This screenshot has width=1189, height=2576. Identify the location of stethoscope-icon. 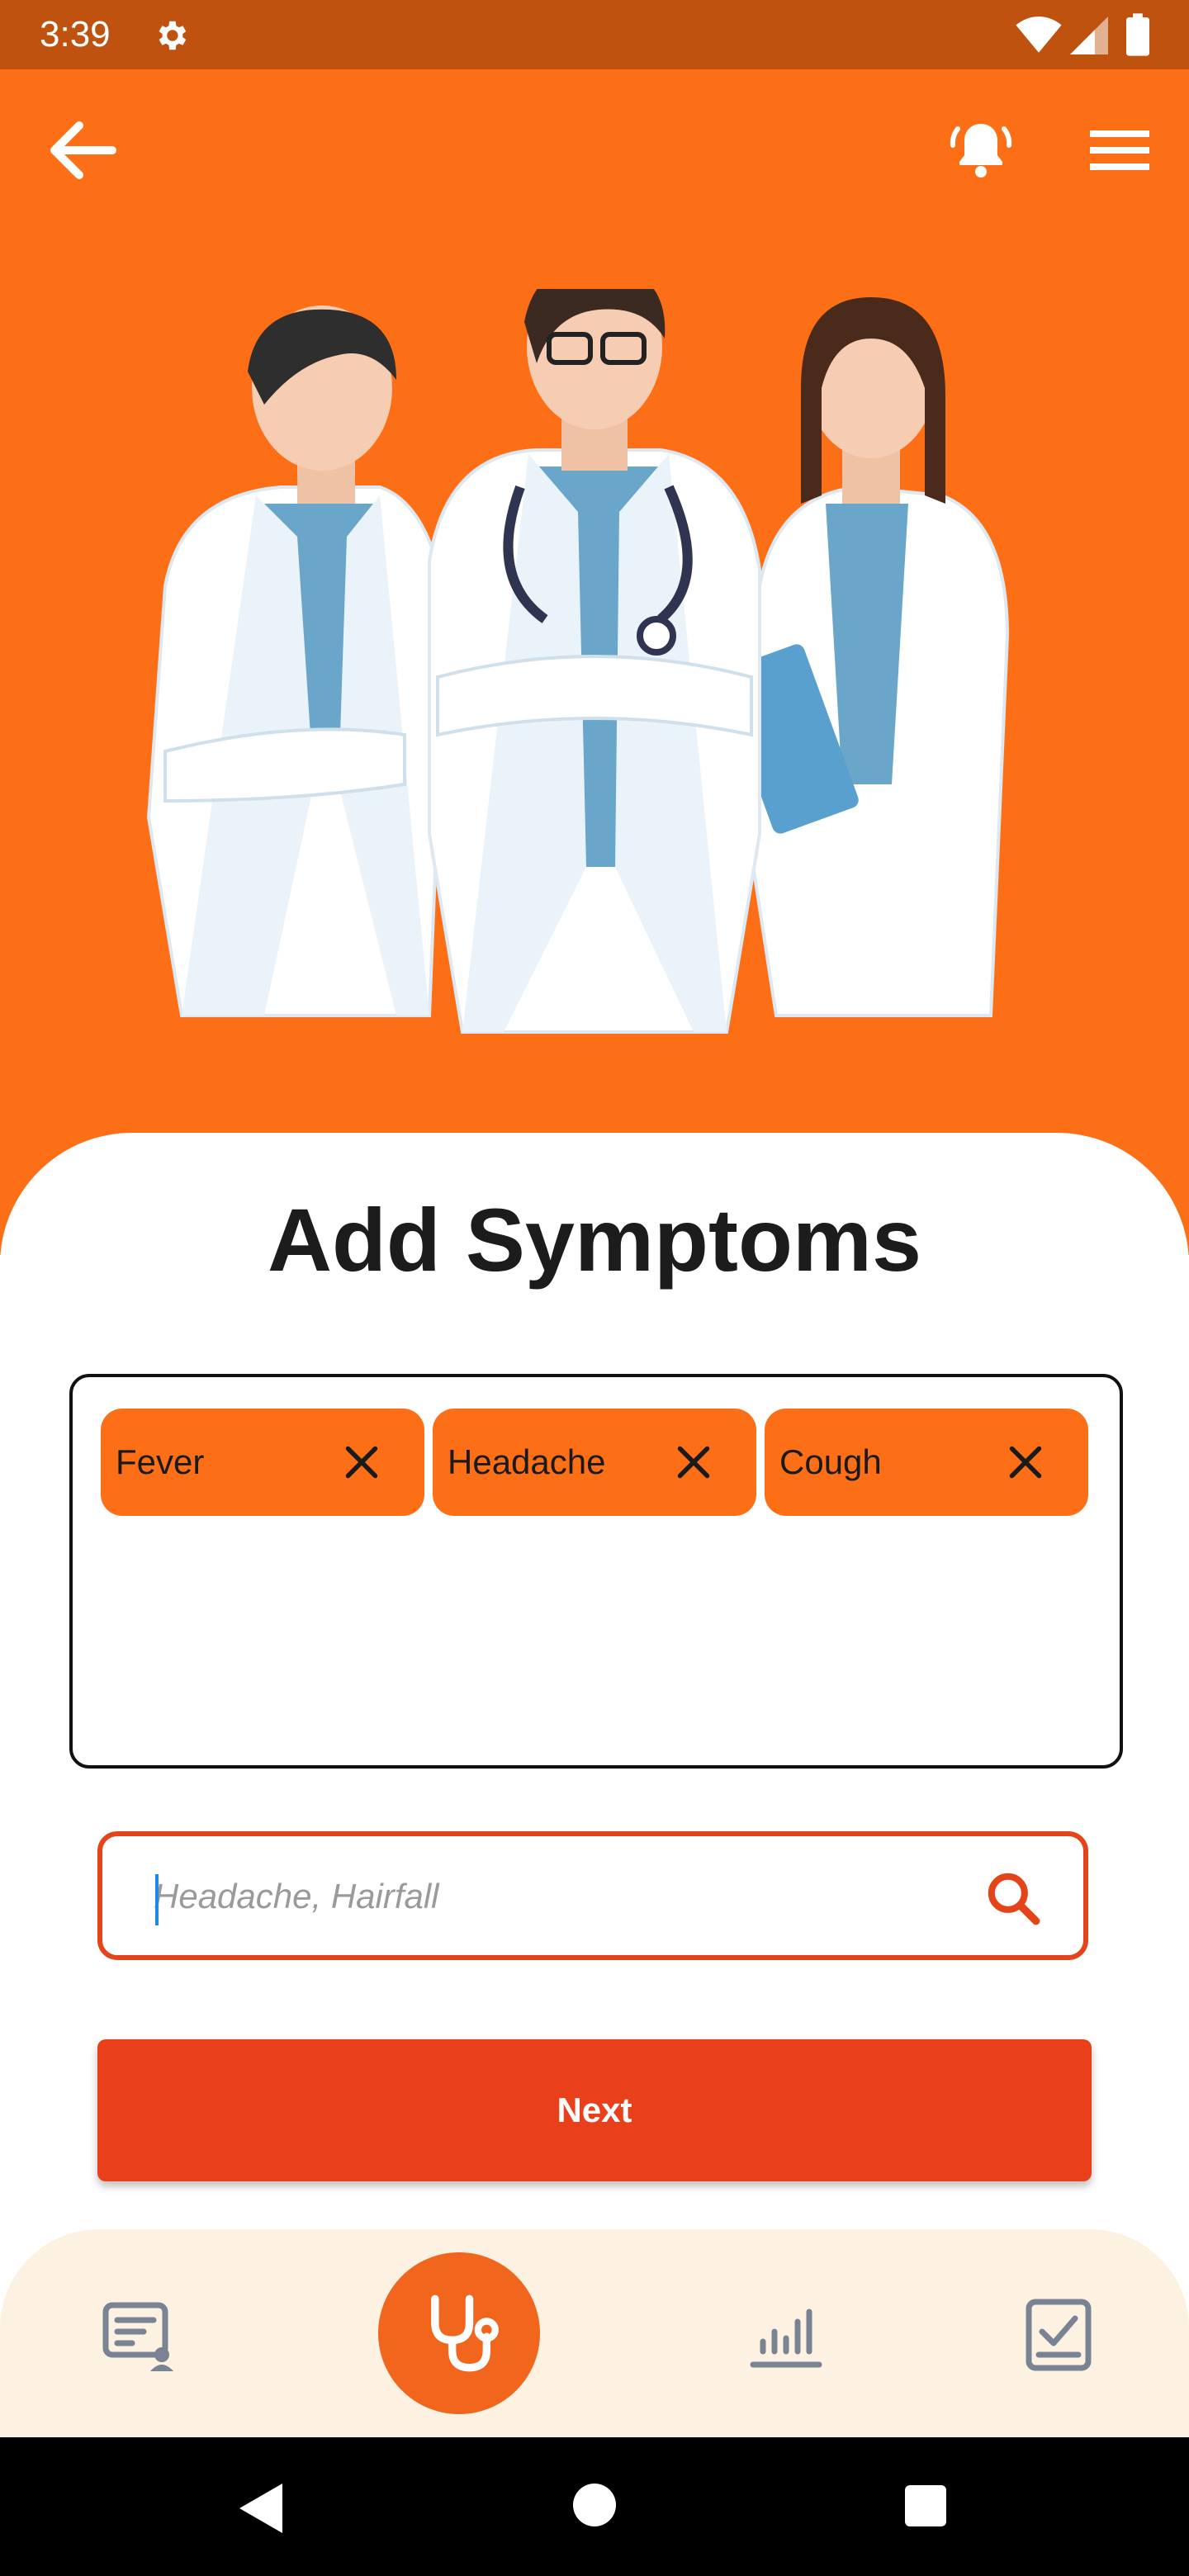
(465, 2333).